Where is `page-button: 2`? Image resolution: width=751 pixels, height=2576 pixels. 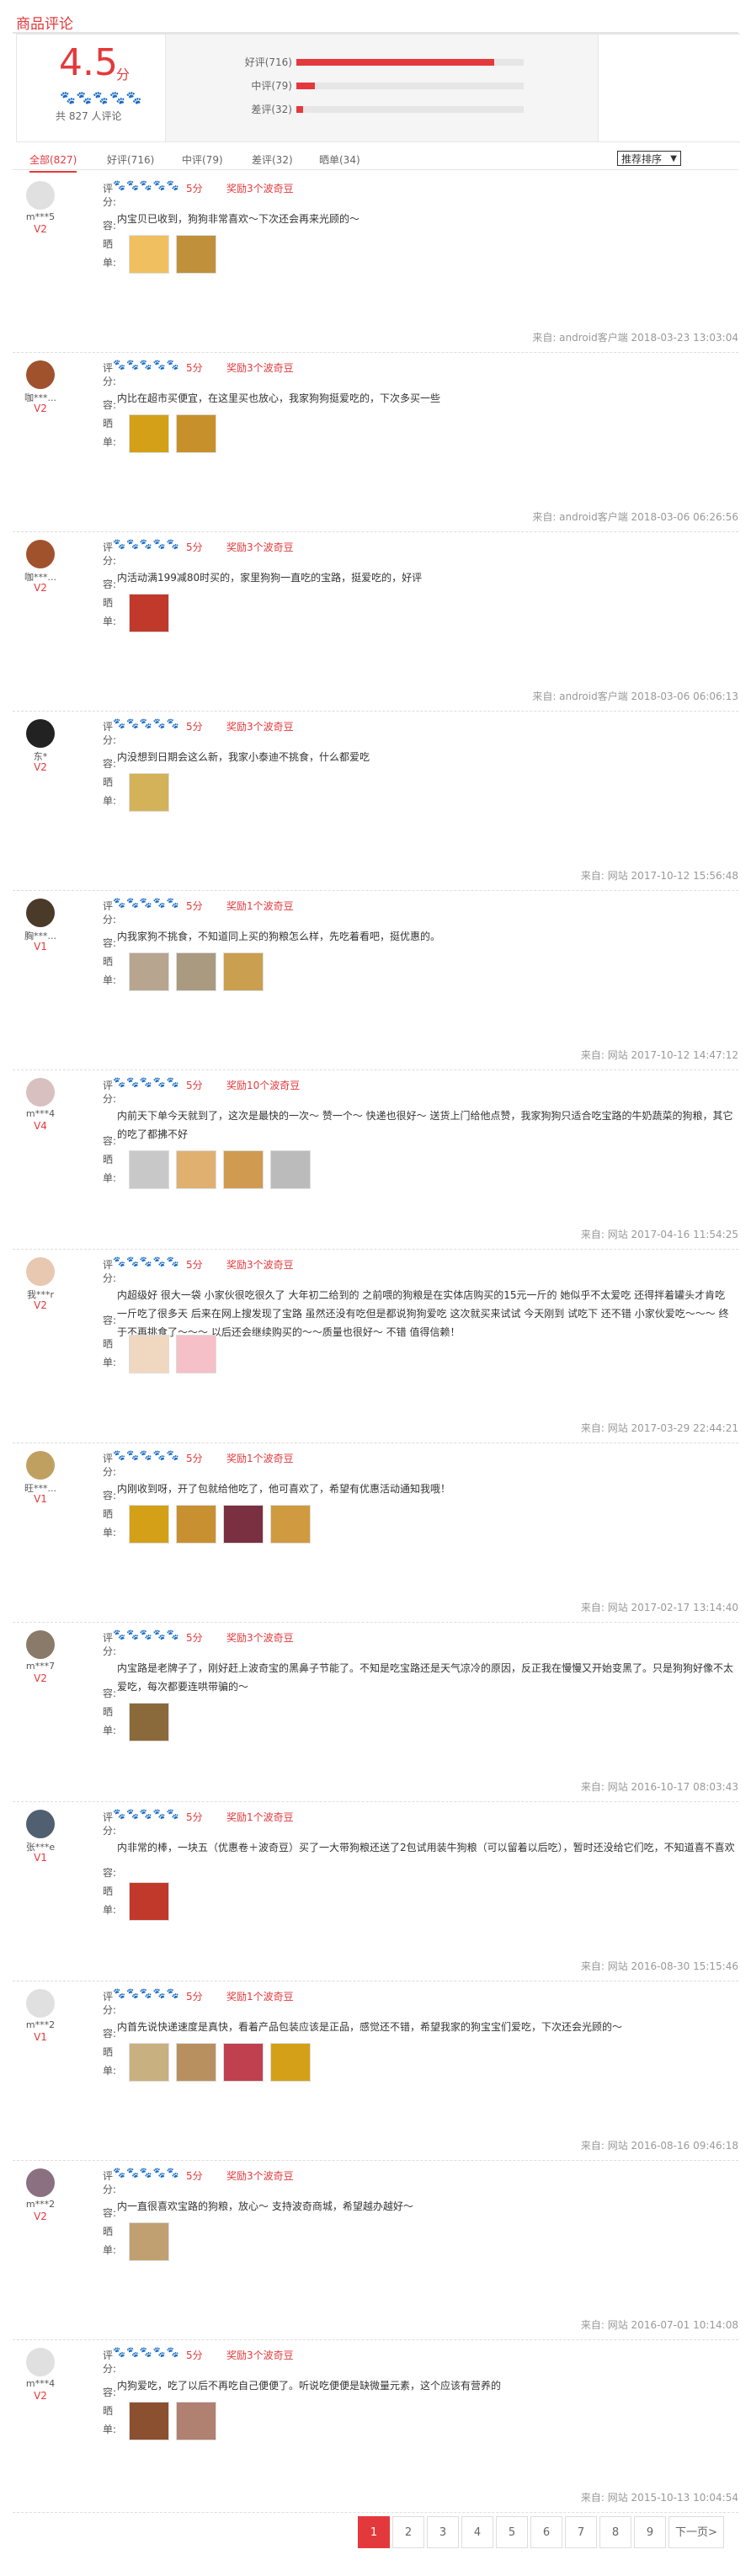
page-button: 2 is located at coordinates (408, 2532).